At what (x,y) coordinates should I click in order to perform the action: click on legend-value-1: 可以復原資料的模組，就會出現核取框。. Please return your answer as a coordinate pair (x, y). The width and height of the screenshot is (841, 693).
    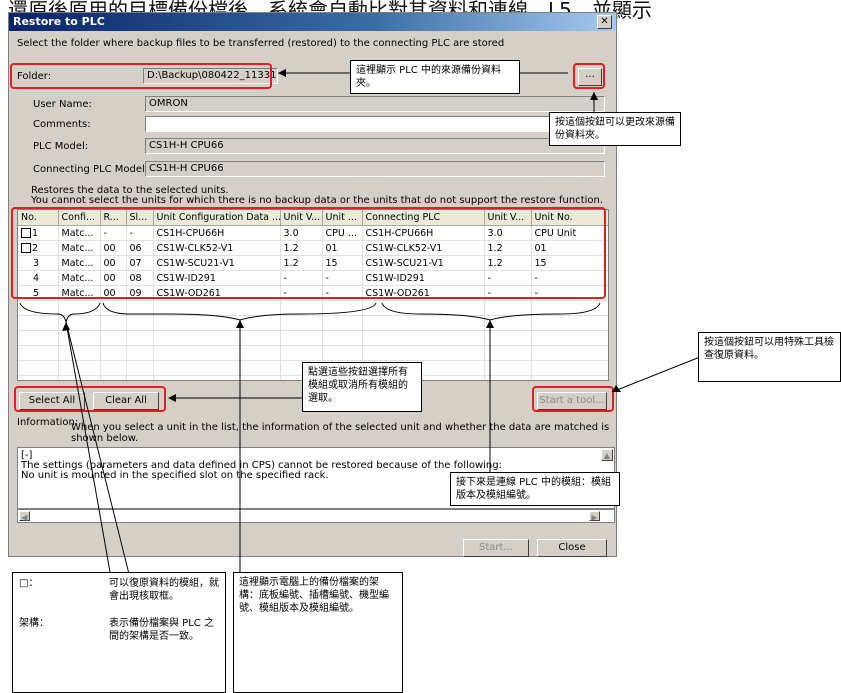
    Looking at the image, I should click on (164, 590).